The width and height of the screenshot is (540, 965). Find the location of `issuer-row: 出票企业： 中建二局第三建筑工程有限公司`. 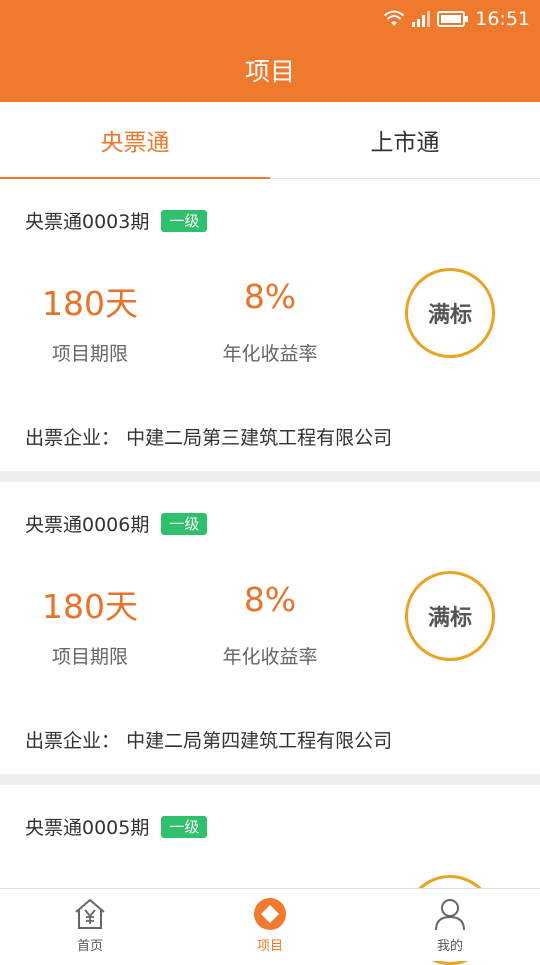

issuer-row: 出票企业： 中建二局第三建筑工程有限公司 is located at coordinates (208, 436).